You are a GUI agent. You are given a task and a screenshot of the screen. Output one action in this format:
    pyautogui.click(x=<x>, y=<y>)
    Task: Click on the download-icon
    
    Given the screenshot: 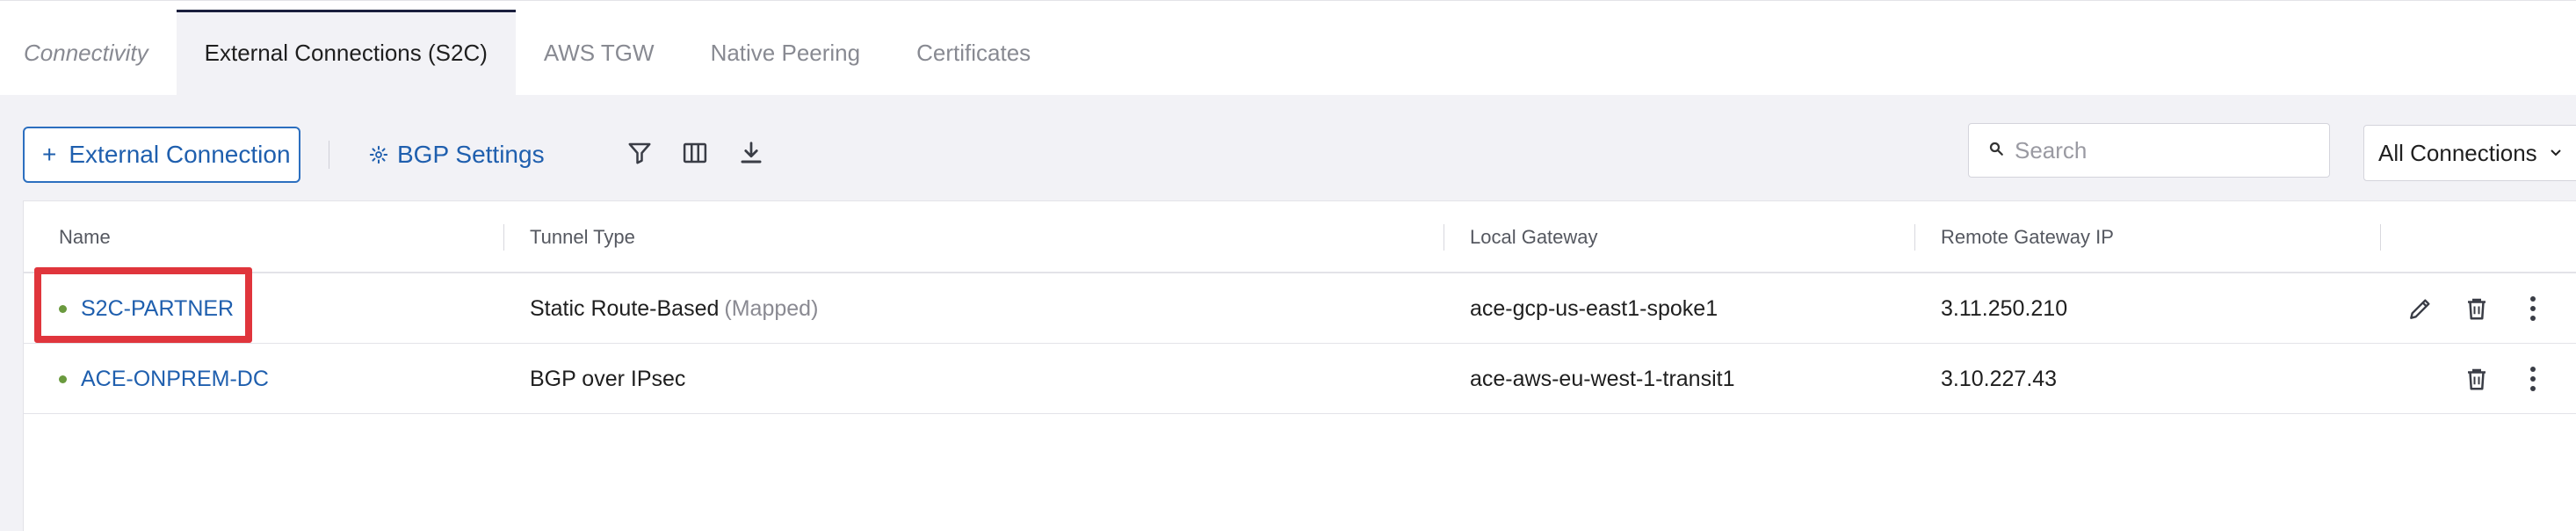 What is the action you would take?
    pyautogui.click(x=751, y=153)
    